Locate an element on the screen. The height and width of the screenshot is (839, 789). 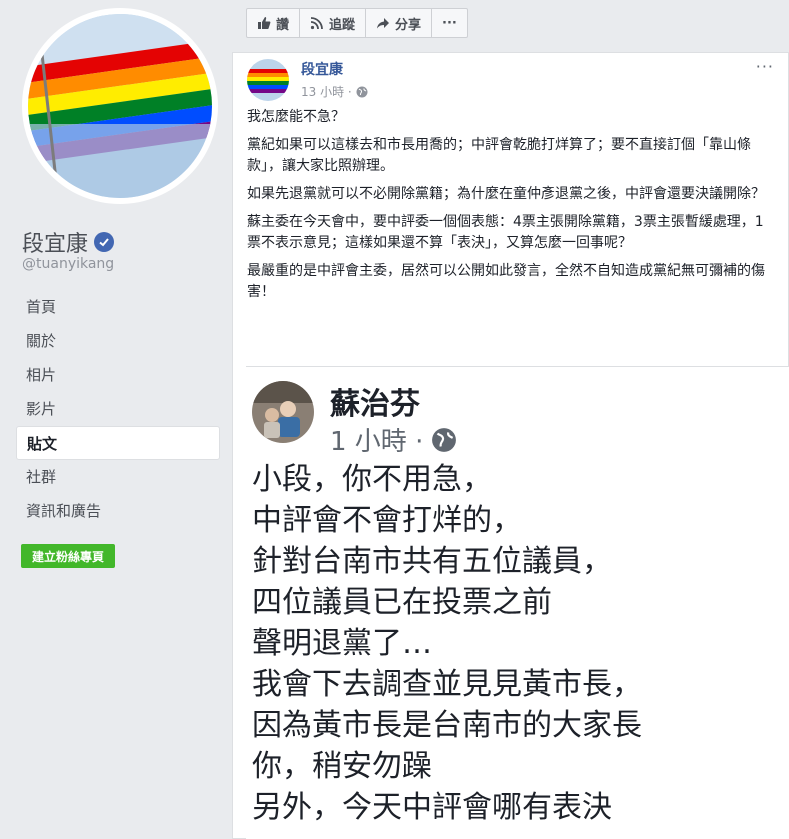
post-paragraph: 如果先退黨就可以不必開除黨籍；為什麼在童仲彥退黨之後，中評會還要決議開除？ is located at coordinates (506, 194).